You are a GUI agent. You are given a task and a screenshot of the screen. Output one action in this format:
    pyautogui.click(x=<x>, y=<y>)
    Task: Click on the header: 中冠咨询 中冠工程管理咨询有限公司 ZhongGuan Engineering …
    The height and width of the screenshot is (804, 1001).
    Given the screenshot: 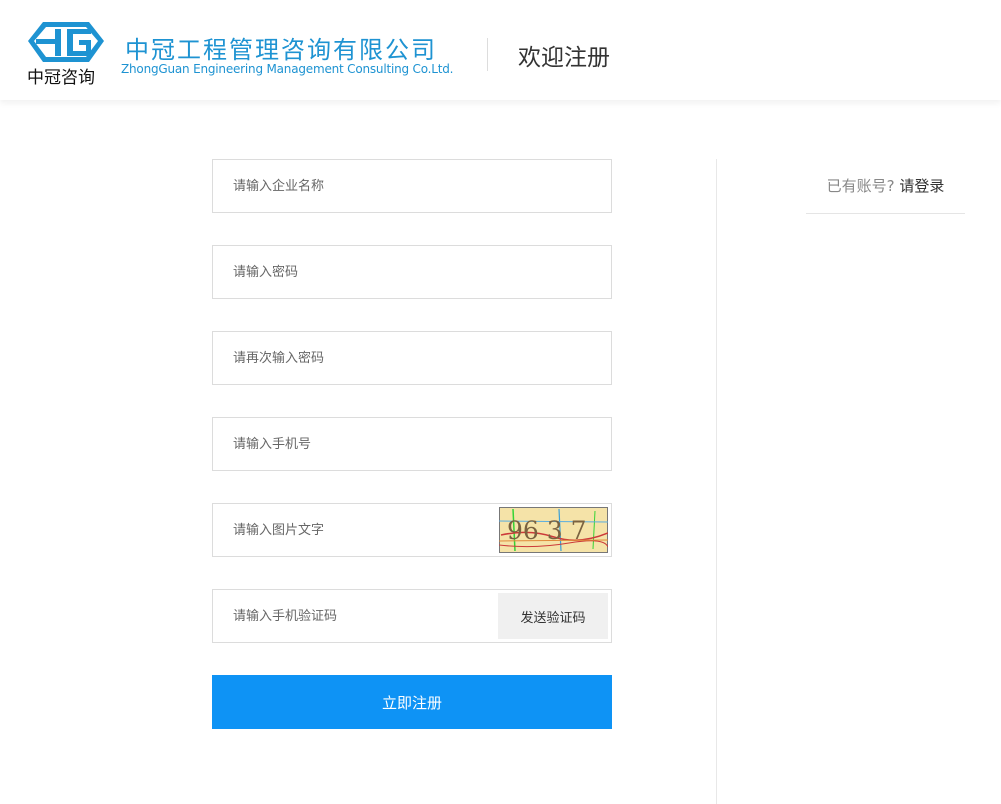 What is the action you would take?
    pyautogui.click(x=500, y=50)
    